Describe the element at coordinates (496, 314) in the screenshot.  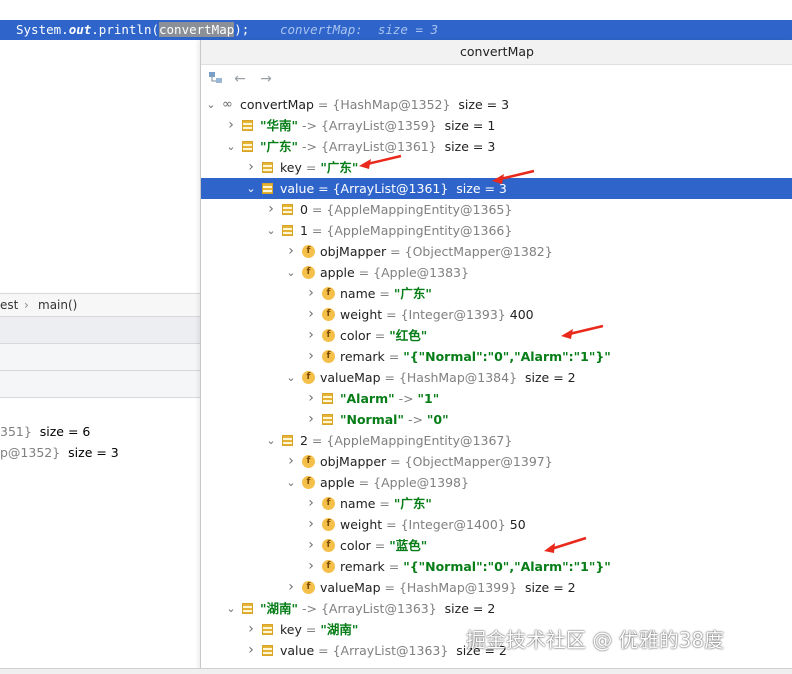
I see `tree-row: › f weight = {Integer@1393} 400` at that location.